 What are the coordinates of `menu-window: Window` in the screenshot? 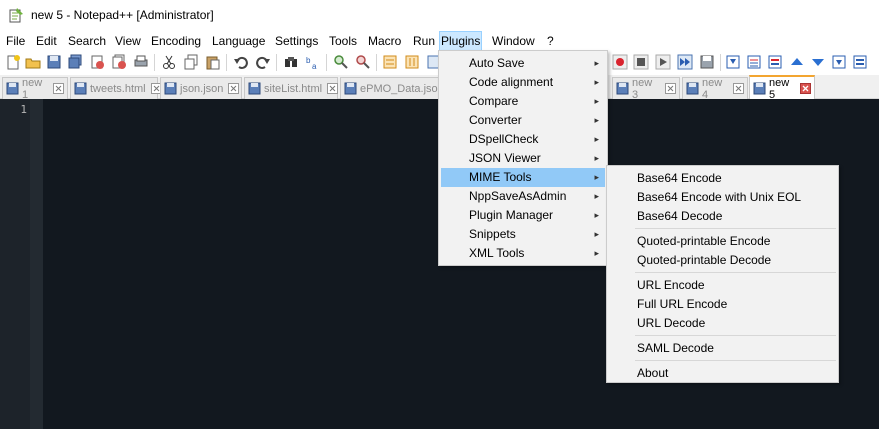 It's located at (513, 41).